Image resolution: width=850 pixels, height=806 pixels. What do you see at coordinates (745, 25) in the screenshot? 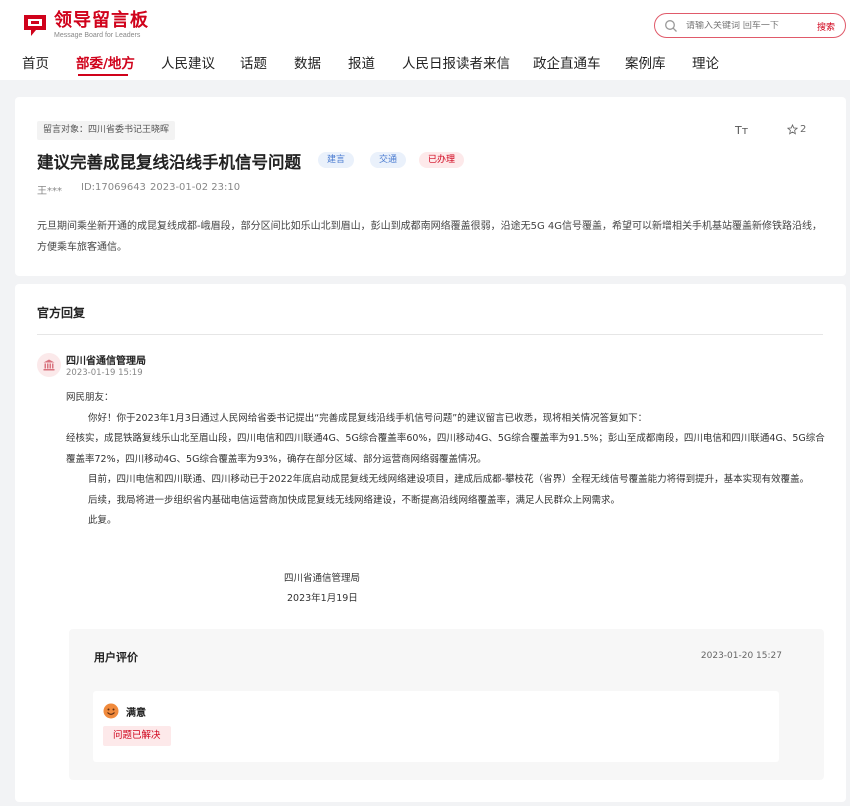
I see `search-input` at bounding box center [745, 25].